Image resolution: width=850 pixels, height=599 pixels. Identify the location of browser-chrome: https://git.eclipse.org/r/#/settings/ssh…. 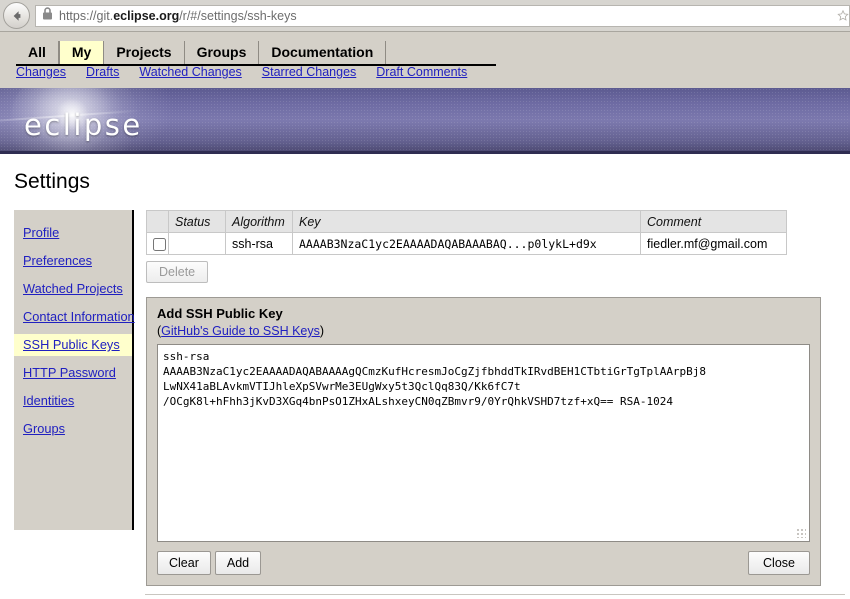
(425, 16).